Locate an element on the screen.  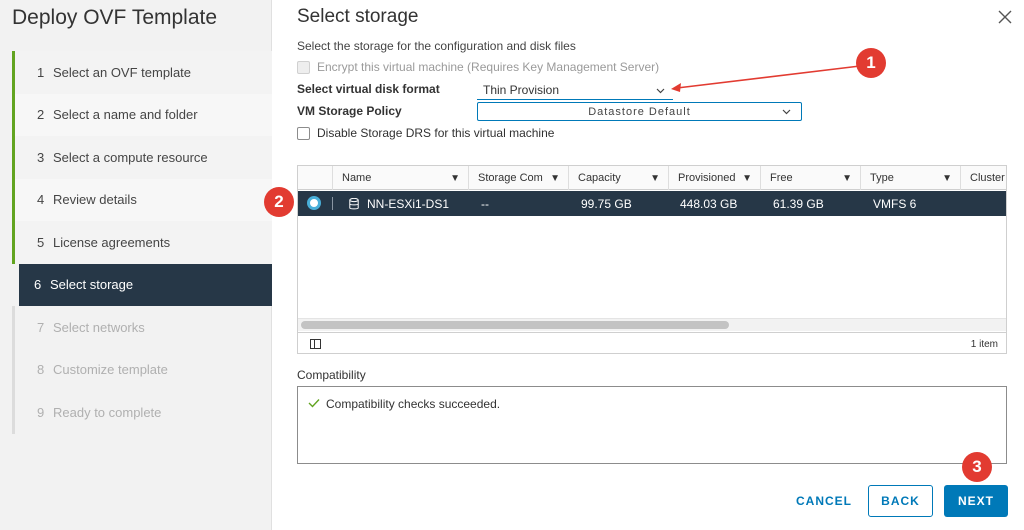
disk-format-value: Thin Provision is located at coordinates (521, 89).